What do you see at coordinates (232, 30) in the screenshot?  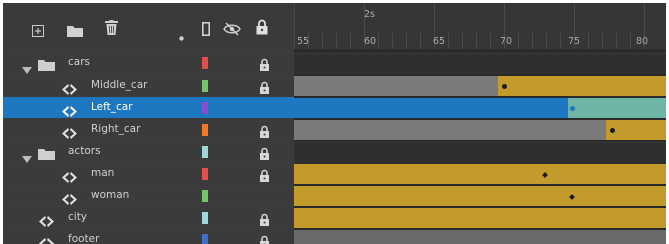 I see `visibility-icon` at bounding box center [232, 30].